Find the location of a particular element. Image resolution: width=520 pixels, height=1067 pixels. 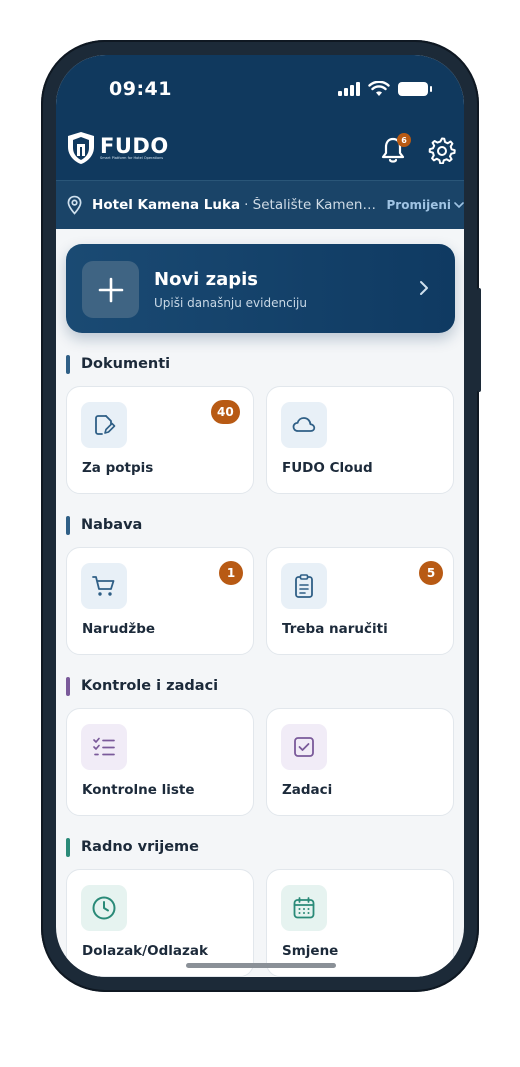

signal-icon is located at coordinates (349, 89).